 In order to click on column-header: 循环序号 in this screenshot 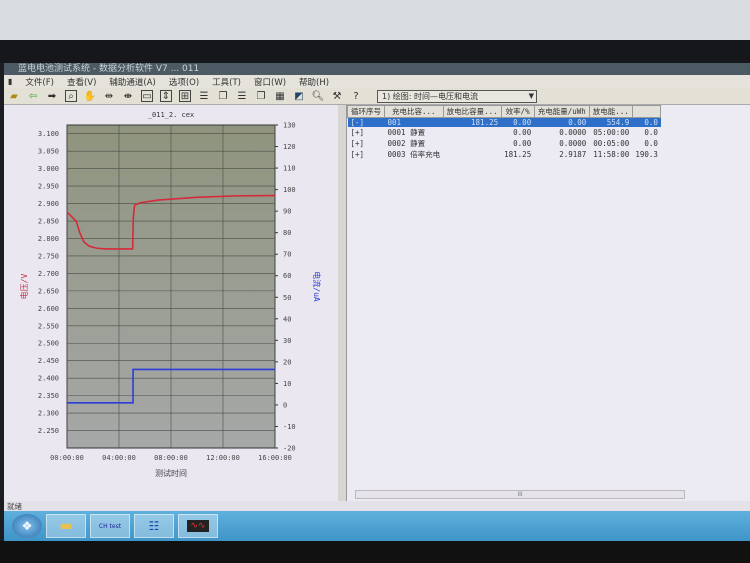, I will do `click(366, 111)`.